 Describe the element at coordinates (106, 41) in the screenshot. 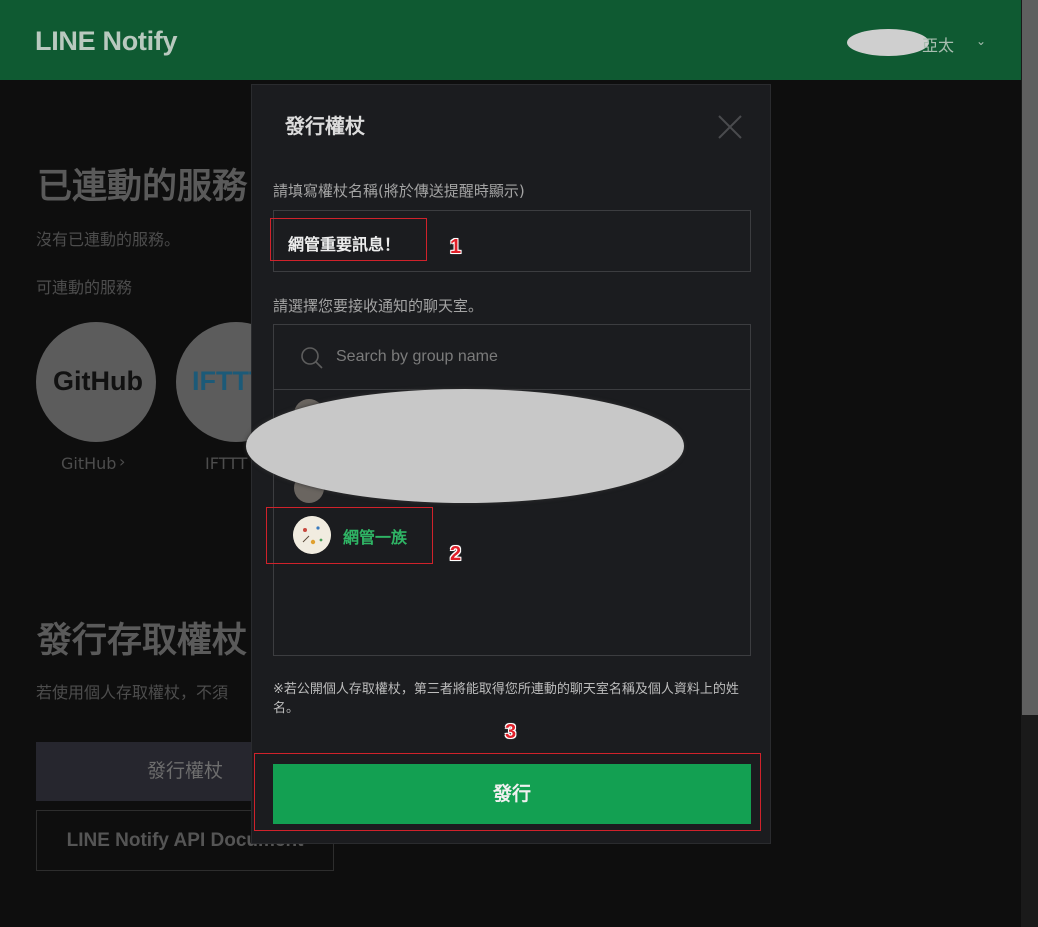

I see `line-notify-logo: LINE Notify` at that location.